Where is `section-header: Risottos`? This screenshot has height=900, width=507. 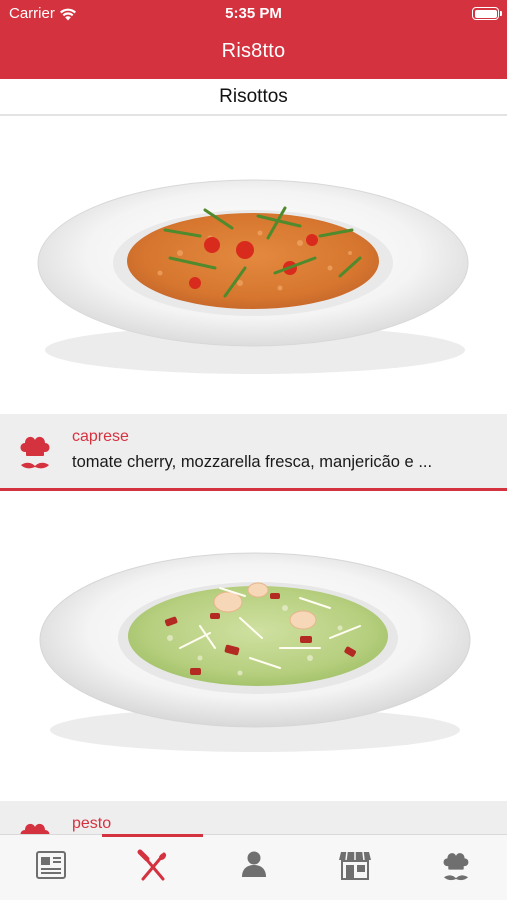 section-header: Risottos is located at coordinates (253, 97).